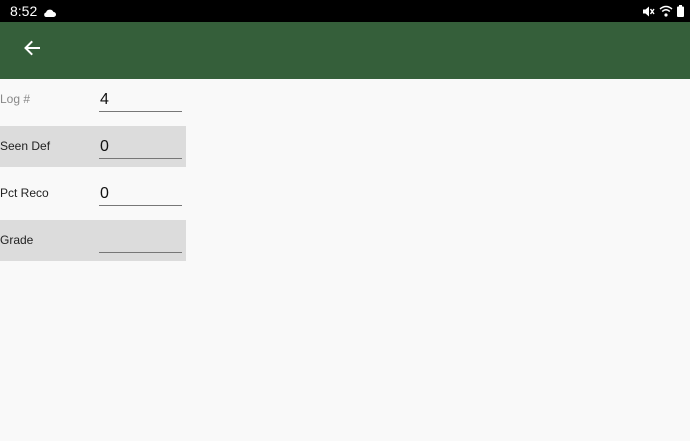 The height and width of the screenshot is (441, 690). What do you see at coordinates (17, 240) in the screenshot?
I see `grade-label: Grade` at bounding box center [17, 240].